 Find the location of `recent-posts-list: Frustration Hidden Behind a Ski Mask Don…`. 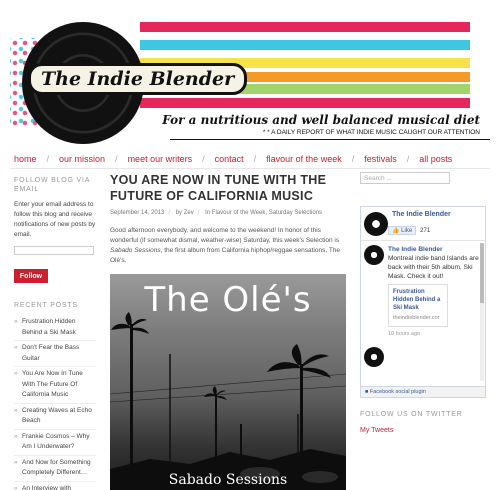

recent-posts-list: Frustration Hidden Behind a Ski Mask Don… is located at coordinates (55, 402).